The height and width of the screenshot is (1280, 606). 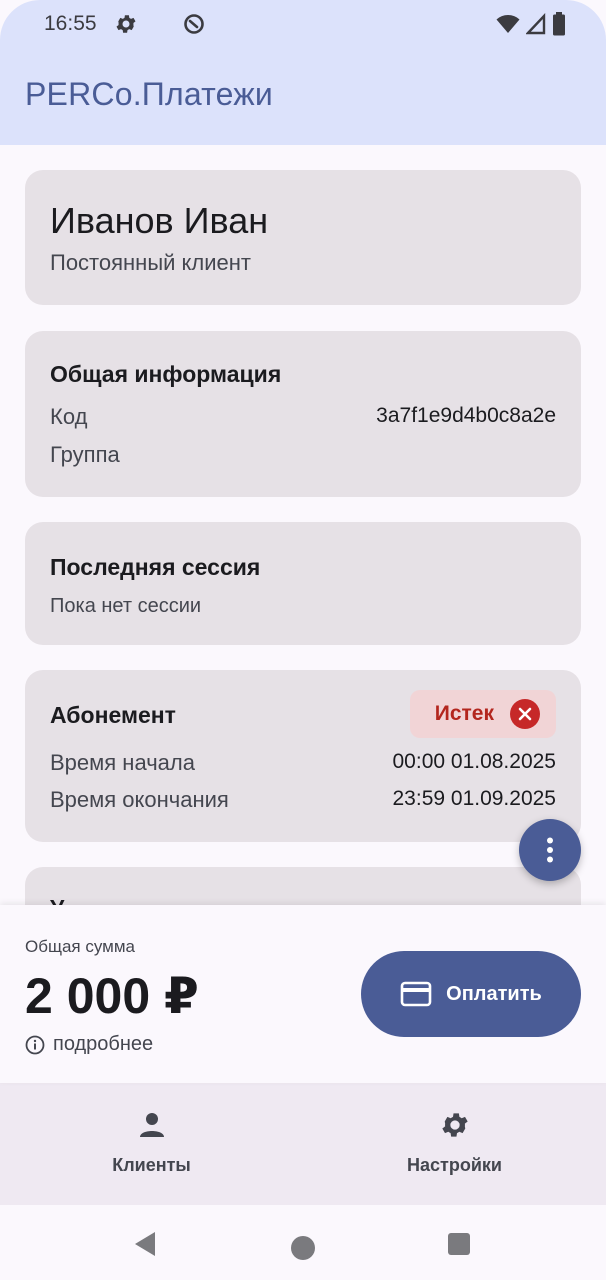 What do you see at coordinates (536, 24) in the screenshot?
I see `signal-icon` at bounding box center [536, 24].